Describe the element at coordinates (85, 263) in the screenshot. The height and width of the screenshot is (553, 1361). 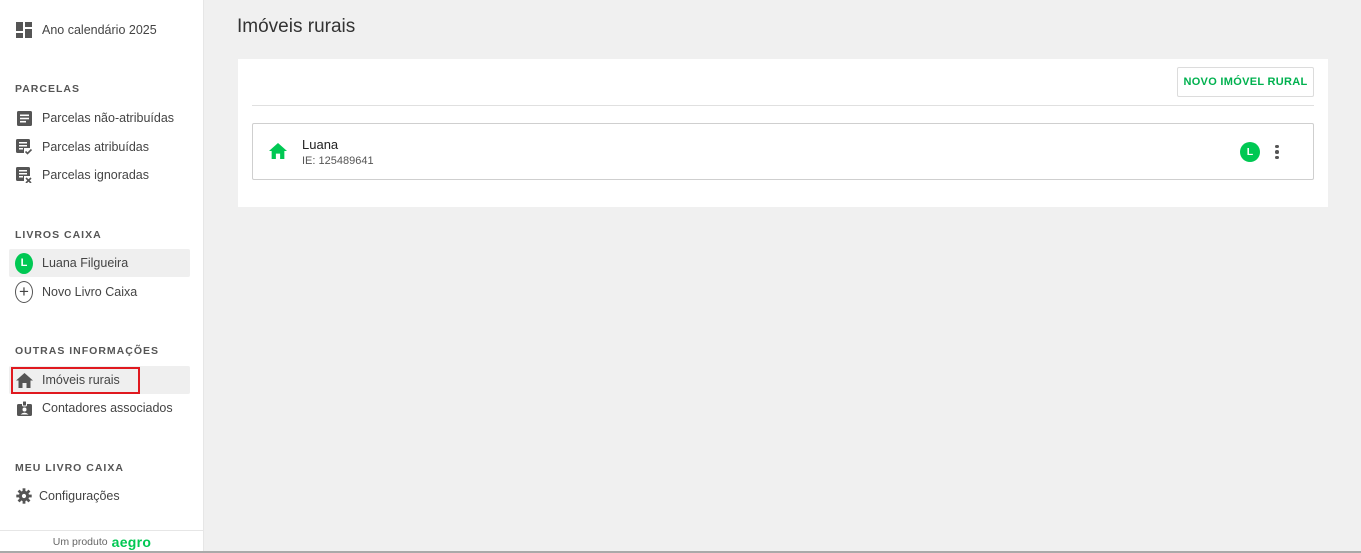
I see `sidebar-item-label: Luana Filgueira` at that location.